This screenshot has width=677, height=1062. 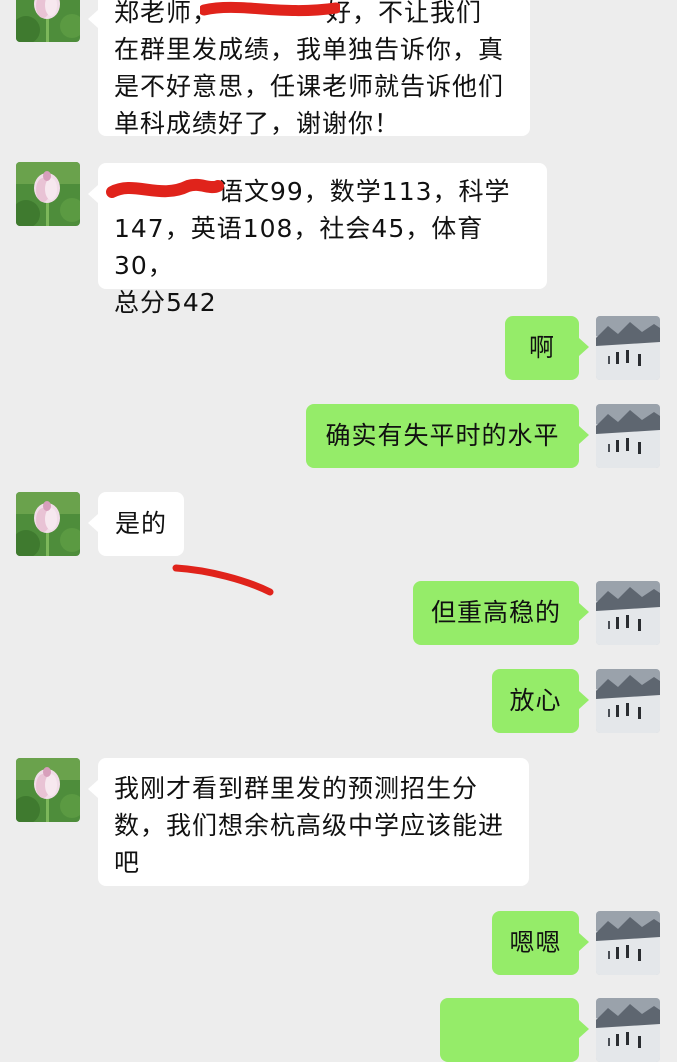 What do you see at coordinates (442, 435) in the screenshot?
I see `message-text-line: 确实有失平时的水平` at bounding box center [442, 435].